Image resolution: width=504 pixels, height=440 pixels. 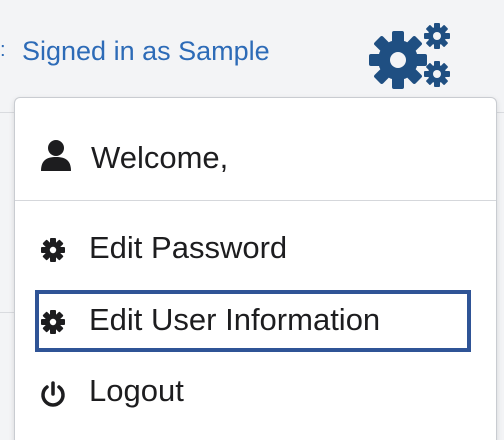 What do you see at coordinates (160, 157) in the screenshot?
I see `welcome-text: Welcome,` at bounding box center [160, 157].